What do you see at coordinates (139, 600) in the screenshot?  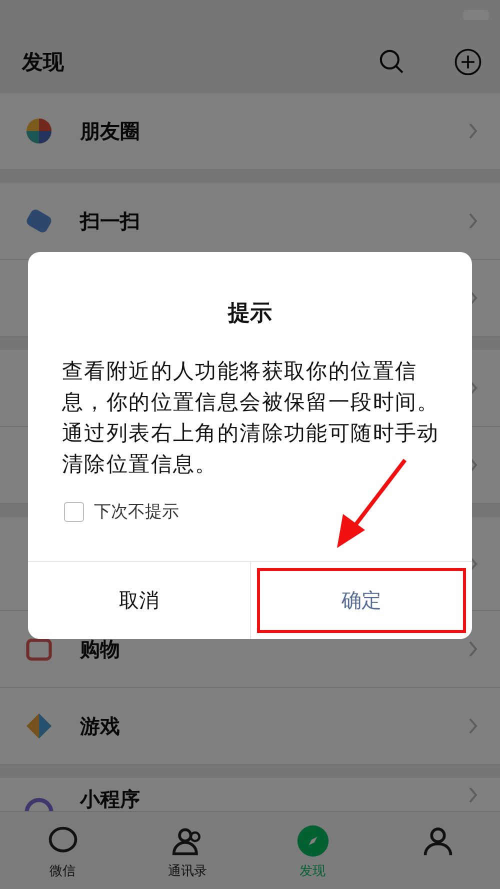 I see `cancel-button: 取消` at bounding box center [139, 600].